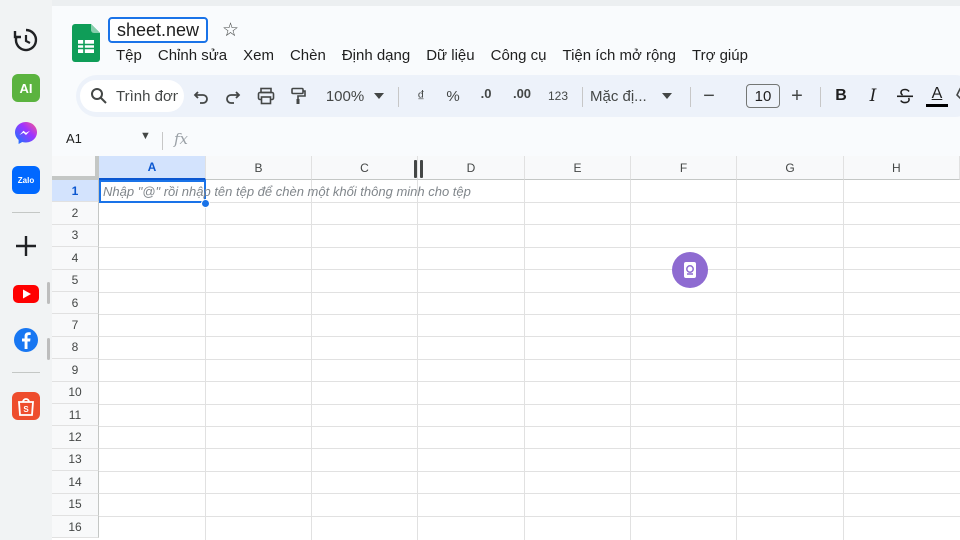  I want to click on zoom-select: 100%, so click(345, 96).